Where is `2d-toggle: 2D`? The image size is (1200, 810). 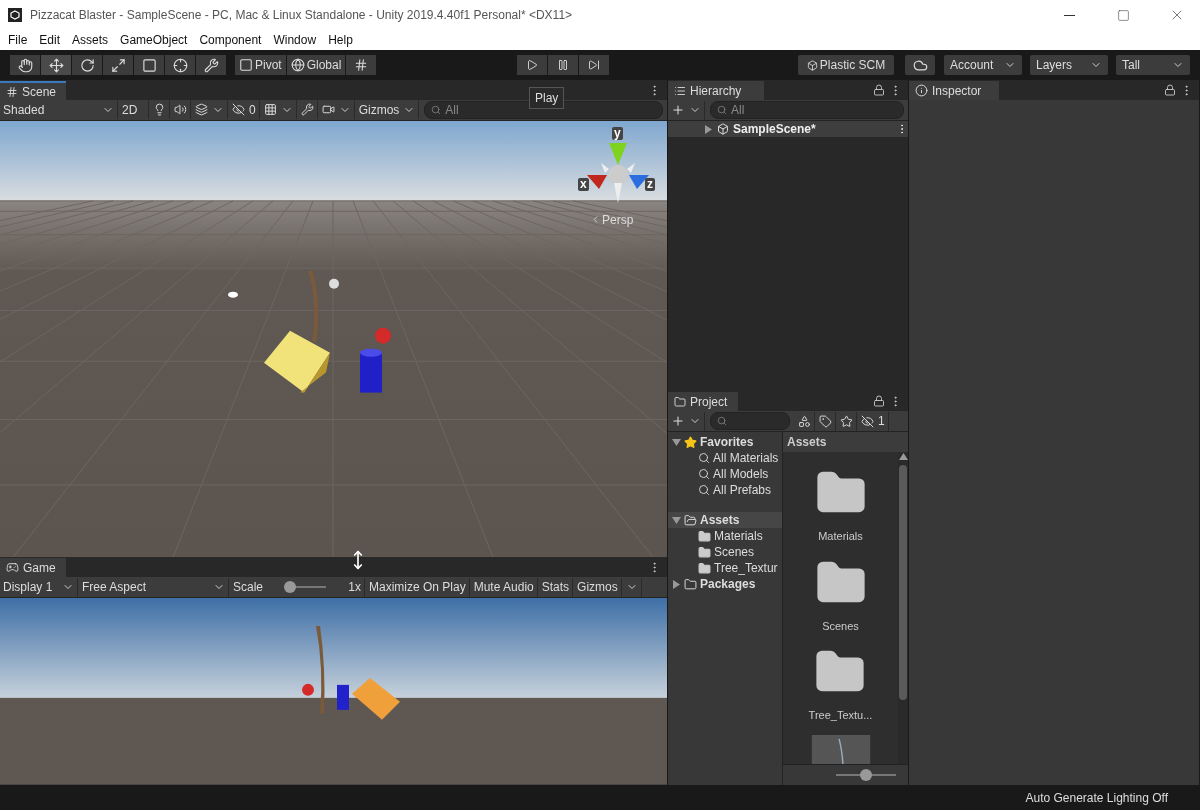
2d-toggle: 2D is located at coordinates (134, 110).